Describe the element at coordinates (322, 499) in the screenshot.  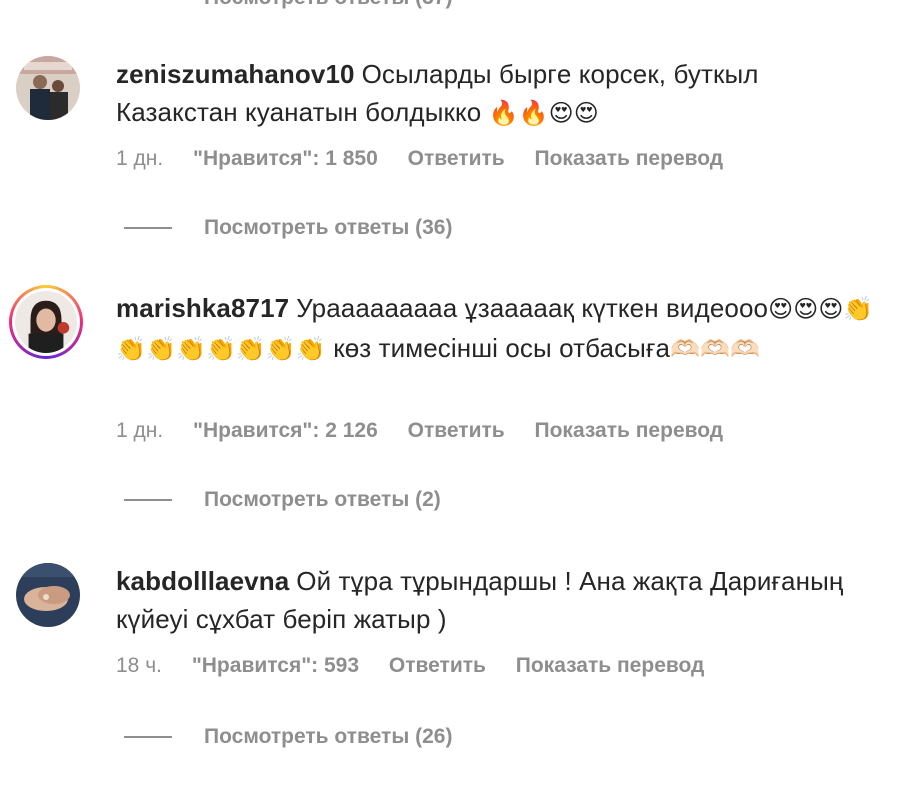
I see `view-replies-label: Посмотреть ответы (2)` at that location.